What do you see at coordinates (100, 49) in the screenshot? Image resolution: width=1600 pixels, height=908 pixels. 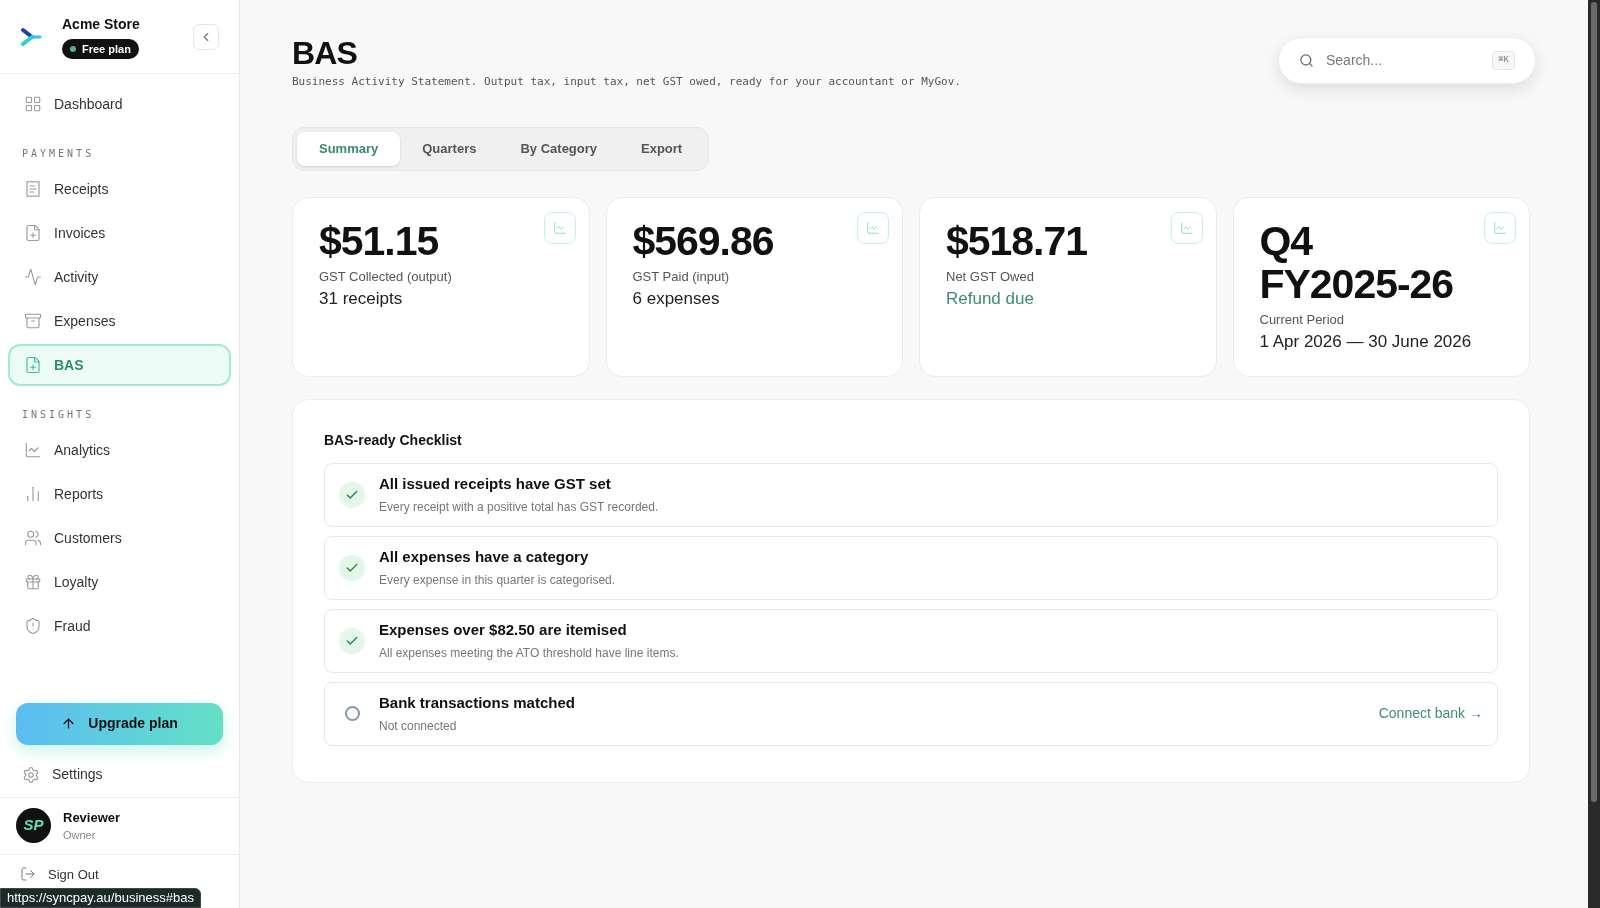 I see `plan-badge: Free plan` at bounding box center [100, 49].